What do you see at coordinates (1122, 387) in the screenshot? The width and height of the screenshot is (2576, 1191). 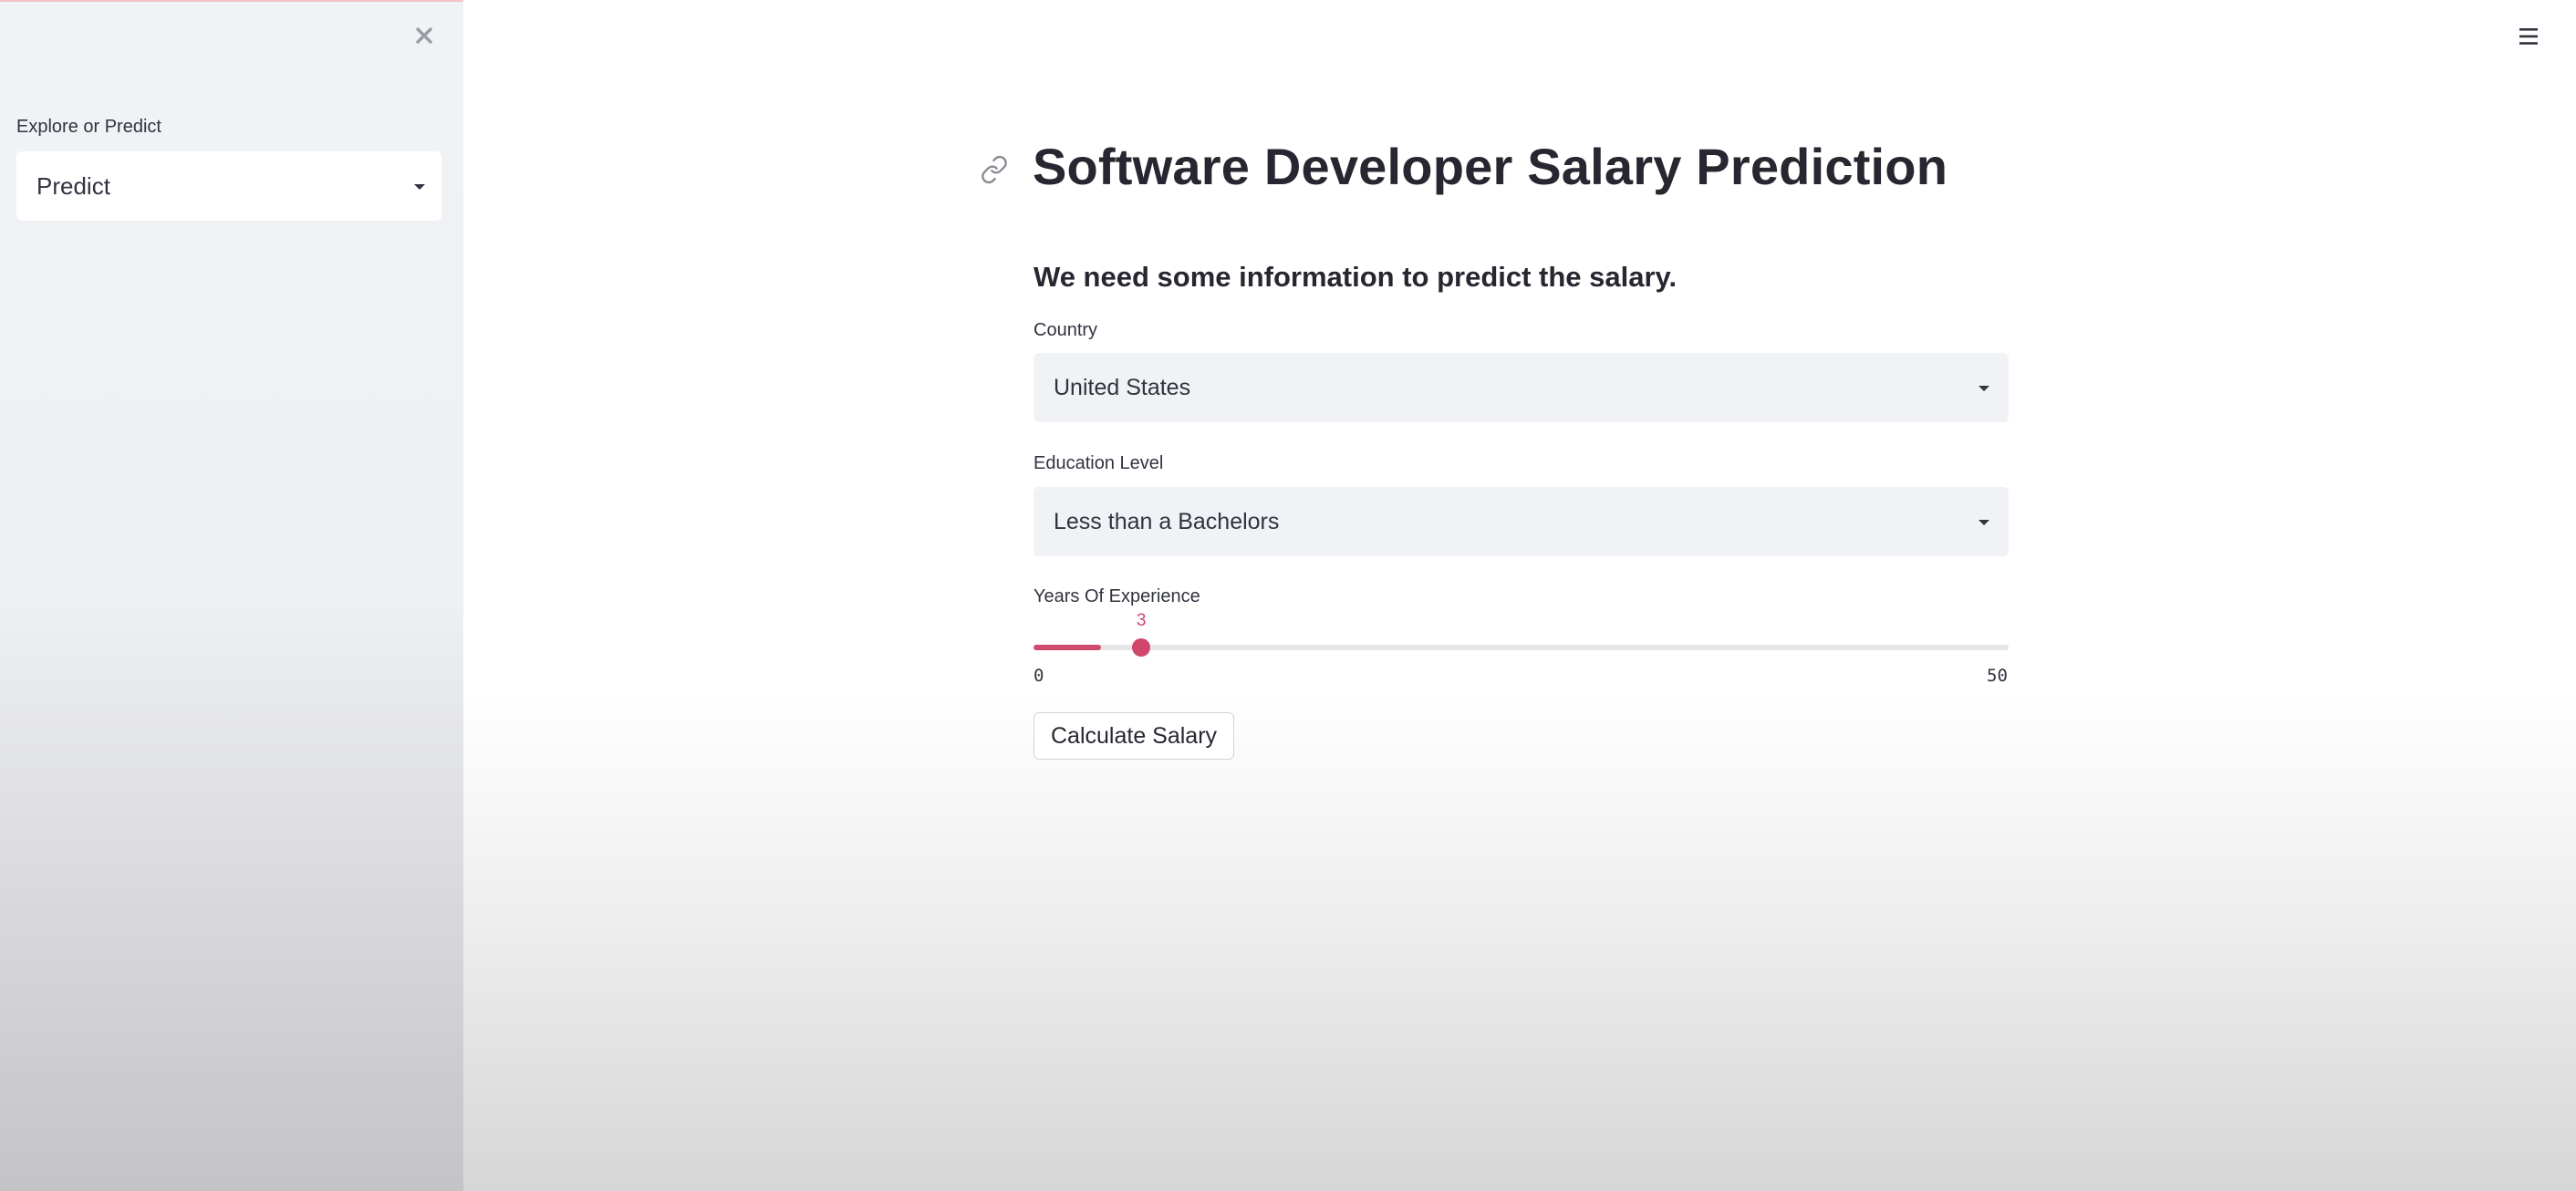 I see `country-value: United States` at bounding box center [1122, 387].